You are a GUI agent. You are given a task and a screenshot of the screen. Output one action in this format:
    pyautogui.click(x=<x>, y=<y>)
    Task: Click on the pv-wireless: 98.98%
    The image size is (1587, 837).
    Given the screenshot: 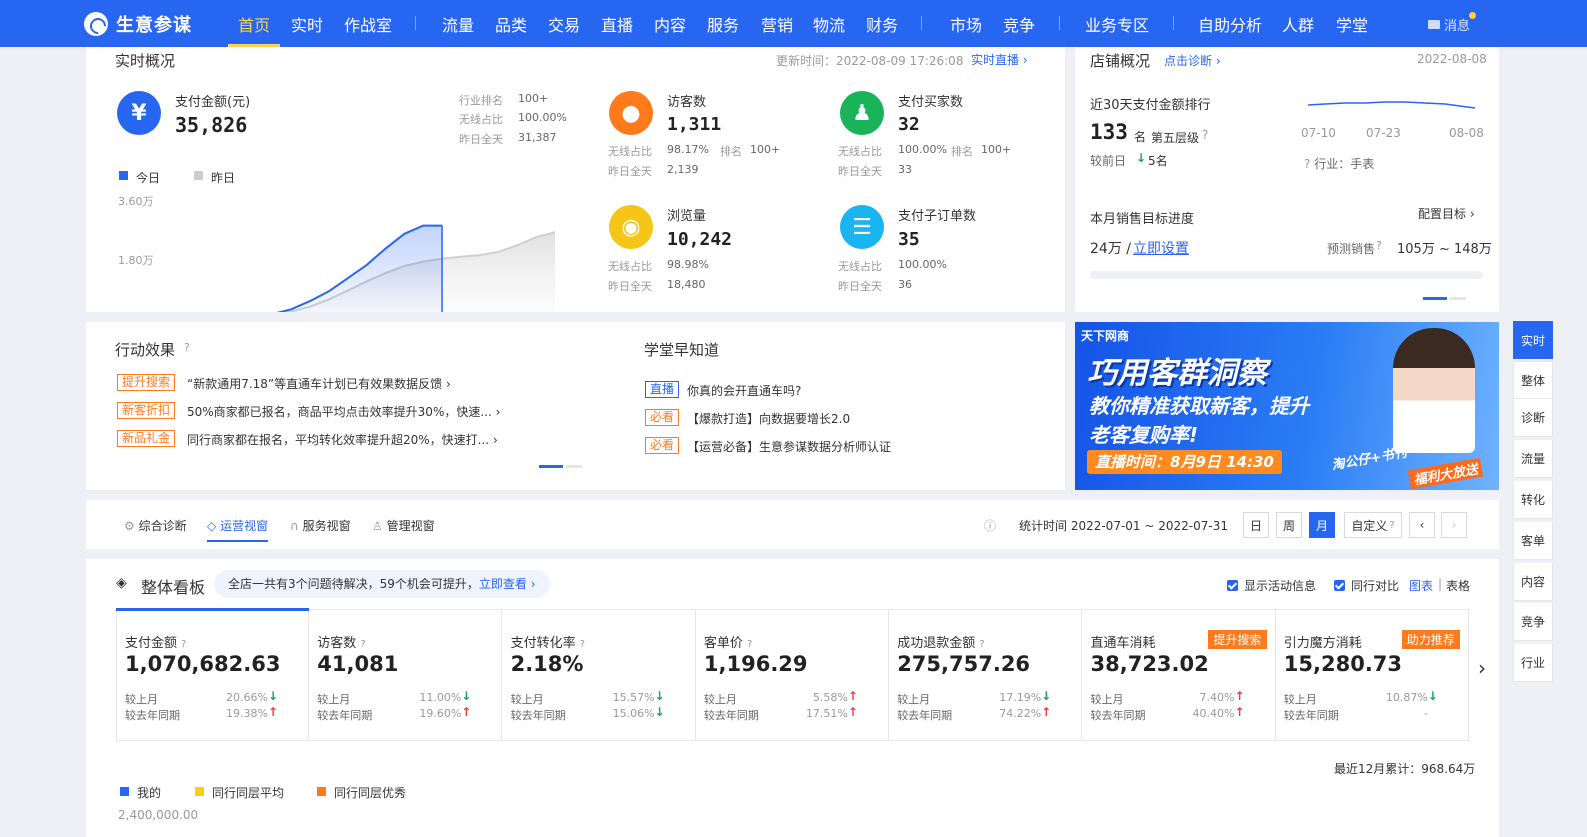 What is the action you would take?
    pyautogui.click(x=688, y=264)
    